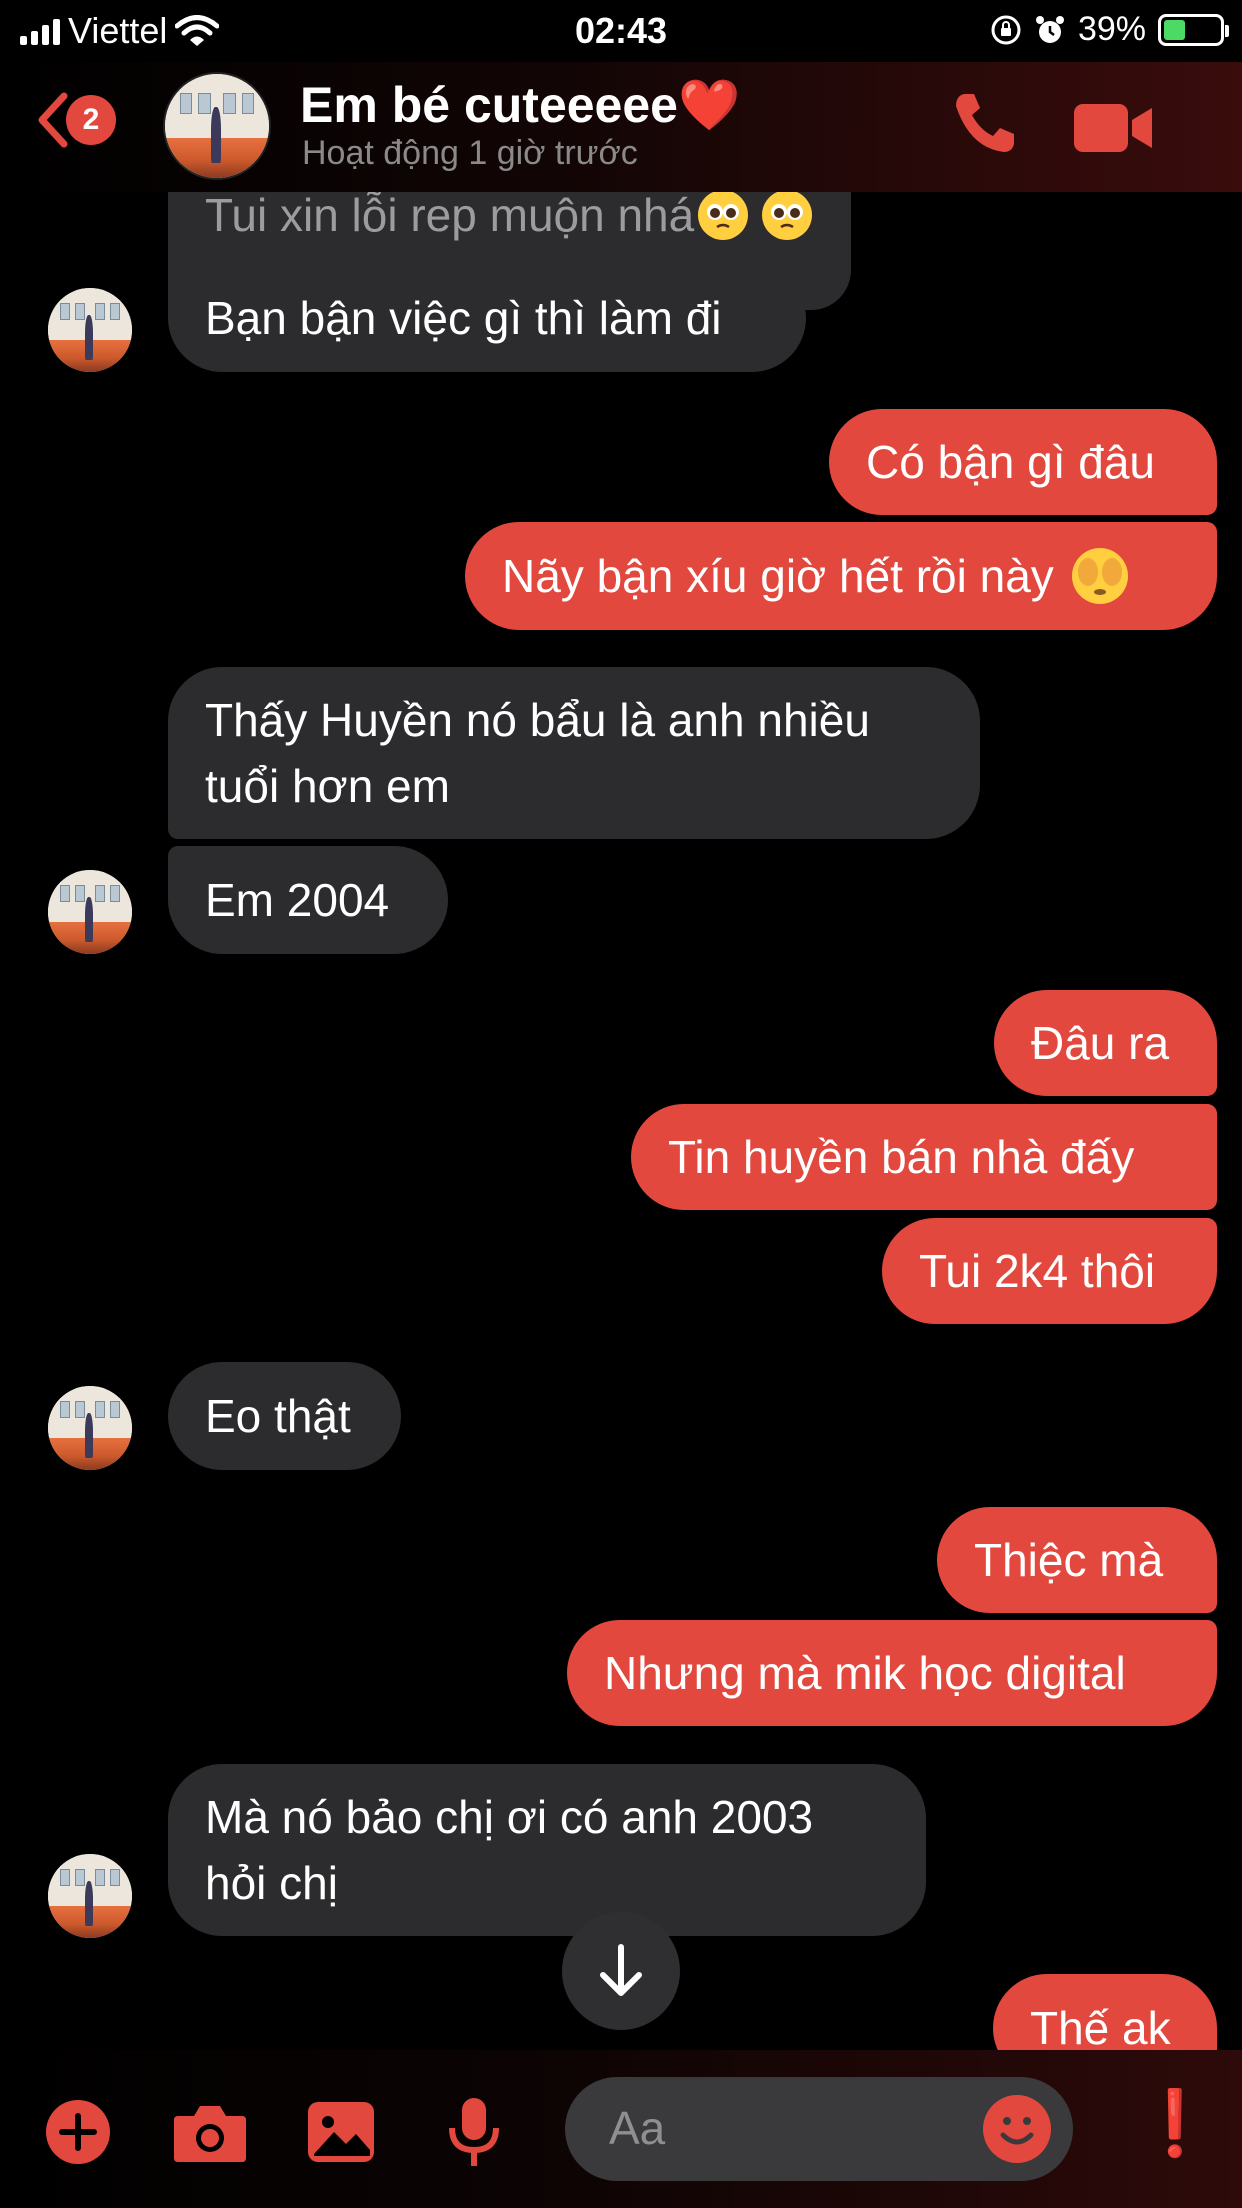 This screenshot has width=1242, height=2208. What do you see at coordinates (547, 1850) in the screenshot?
I see `message-incoming: Mà nó bảo chị ơi có anh 2003 hỏi chị` at bounding box center [547, 1850].